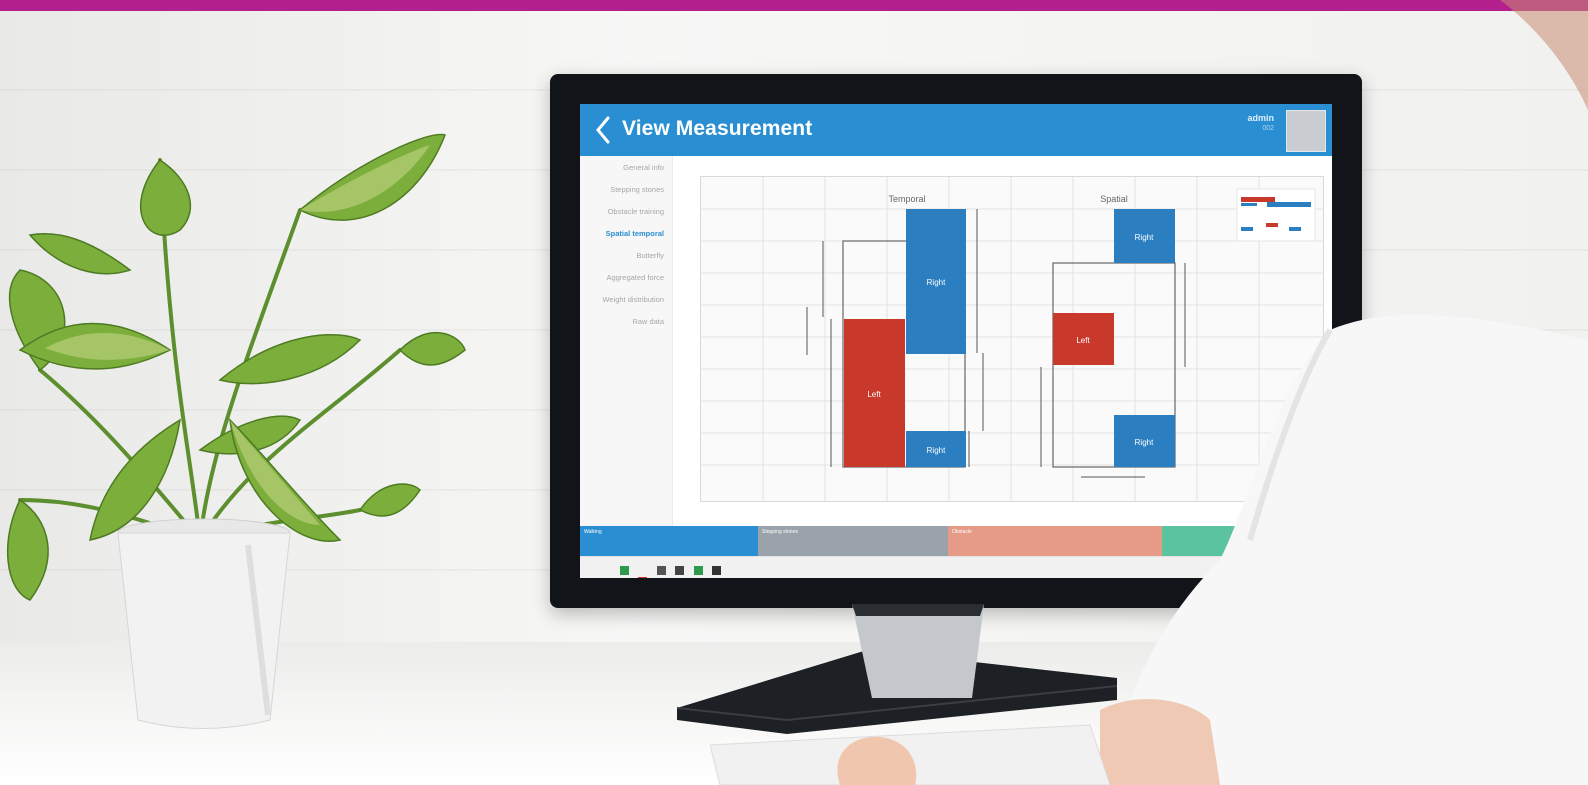 This screenshot has height=785, width=1588. Describe the element at coordinates (636, 211) in the screenshot. I see `nav-item-obstacle-training: Obstacle training` at that location.